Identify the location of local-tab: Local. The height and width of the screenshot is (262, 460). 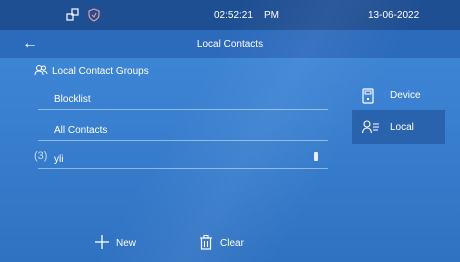
(398, 127).